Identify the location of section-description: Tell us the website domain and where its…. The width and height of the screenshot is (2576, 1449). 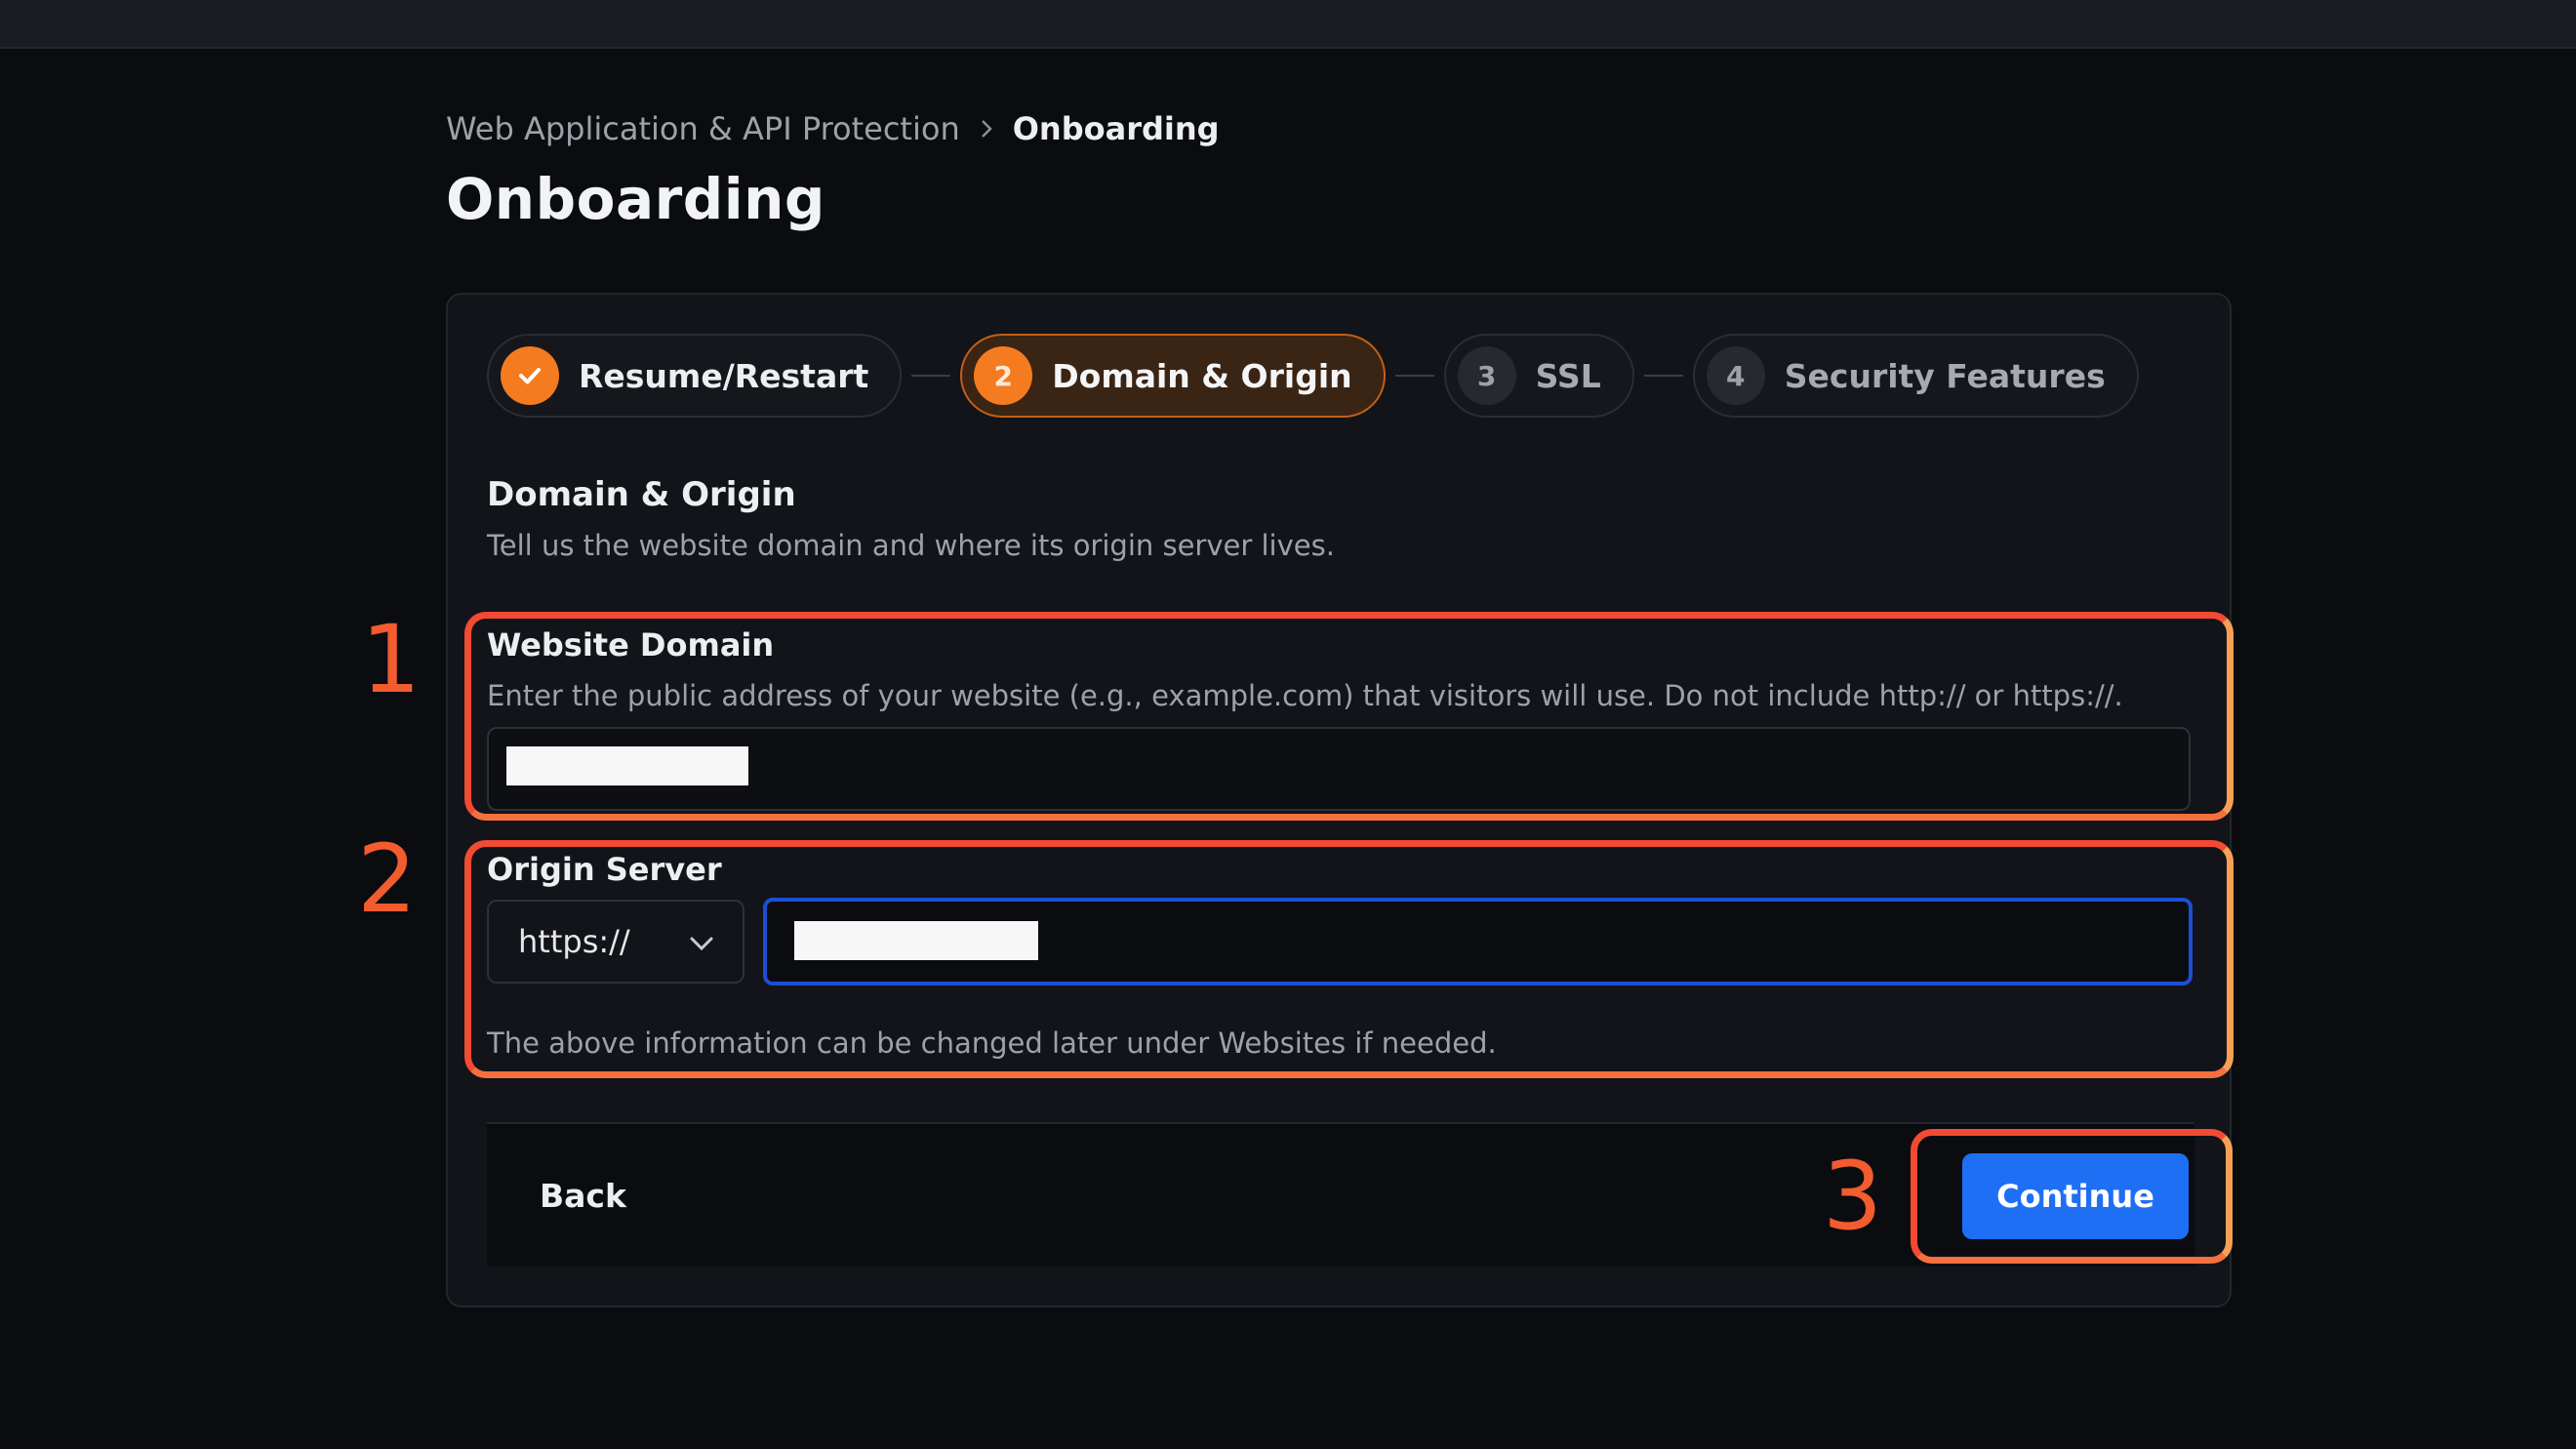
(911, 545).